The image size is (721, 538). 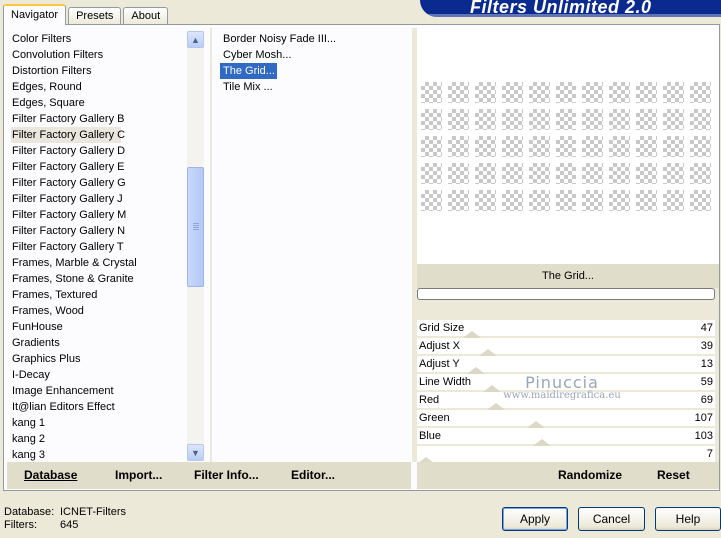 What do you see at coordinates (706, 400) in the screenshot?
I see `param-value: 69` at bounding box center [706, 400].